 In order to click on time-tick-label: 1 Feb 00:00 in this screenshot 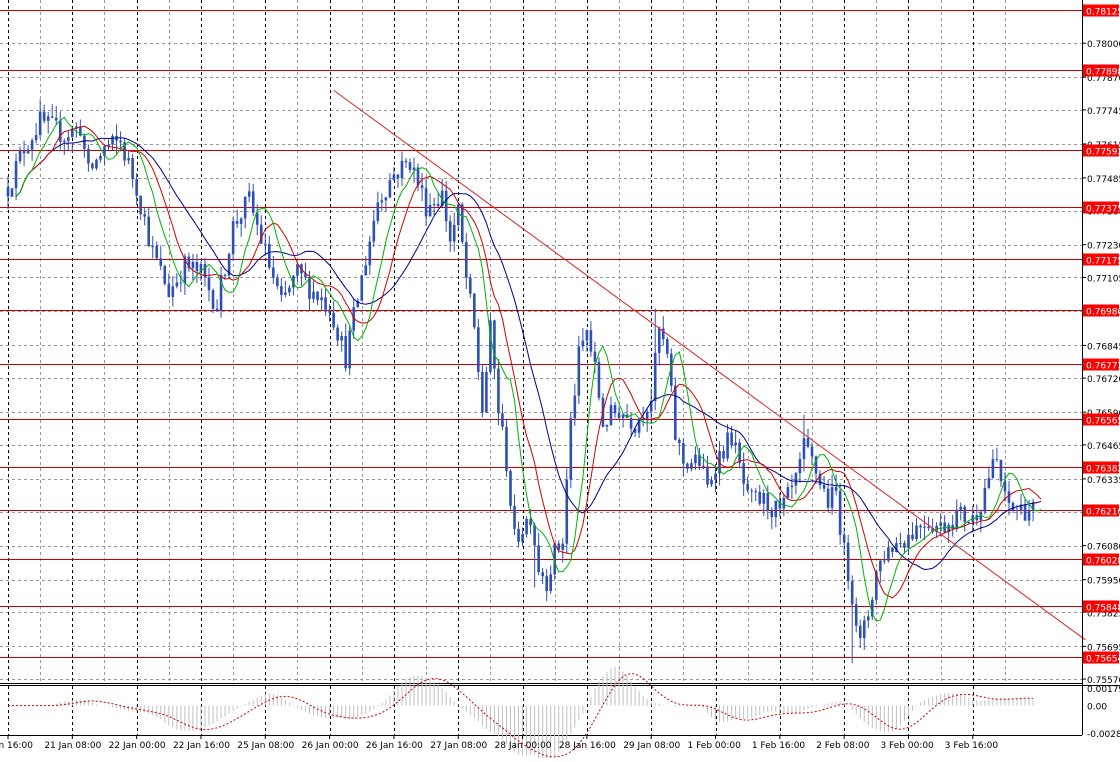, I will do `click(715, 746)`.